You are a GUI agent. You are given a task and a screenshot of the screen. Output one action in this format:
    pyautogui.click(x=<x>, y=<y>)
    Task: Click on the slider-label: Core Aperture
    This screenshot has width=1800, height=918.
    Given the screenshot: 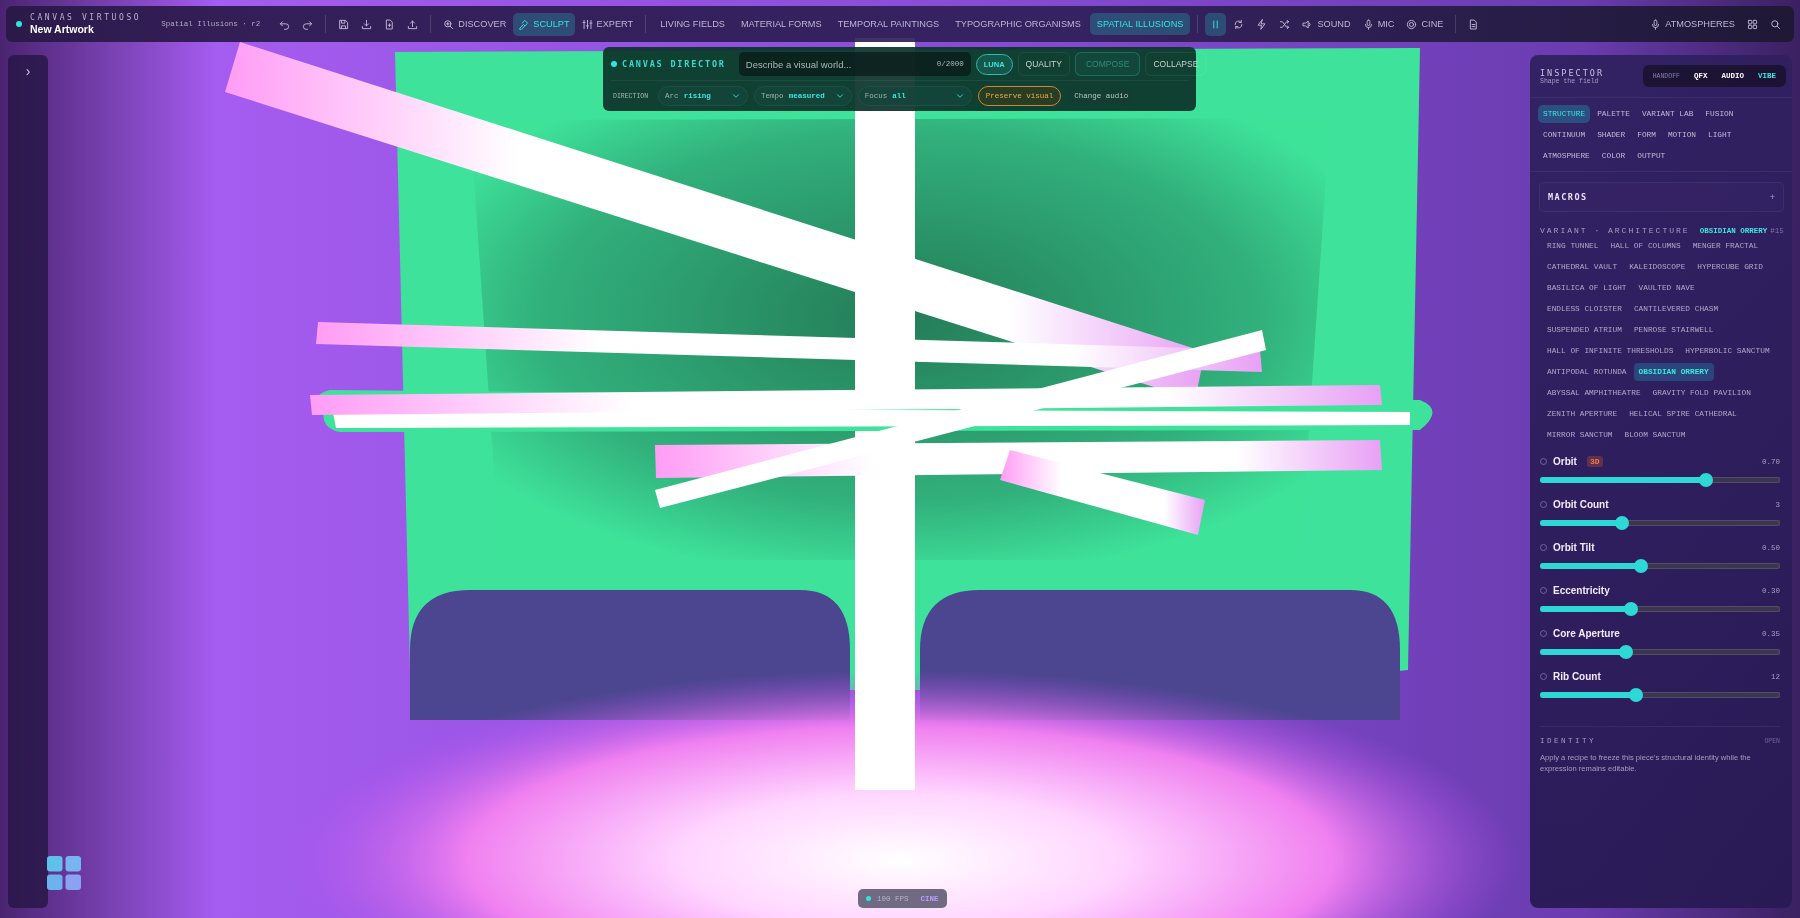 What is the action you would take?
    pyautogui.click(x=1586, y=633)
    